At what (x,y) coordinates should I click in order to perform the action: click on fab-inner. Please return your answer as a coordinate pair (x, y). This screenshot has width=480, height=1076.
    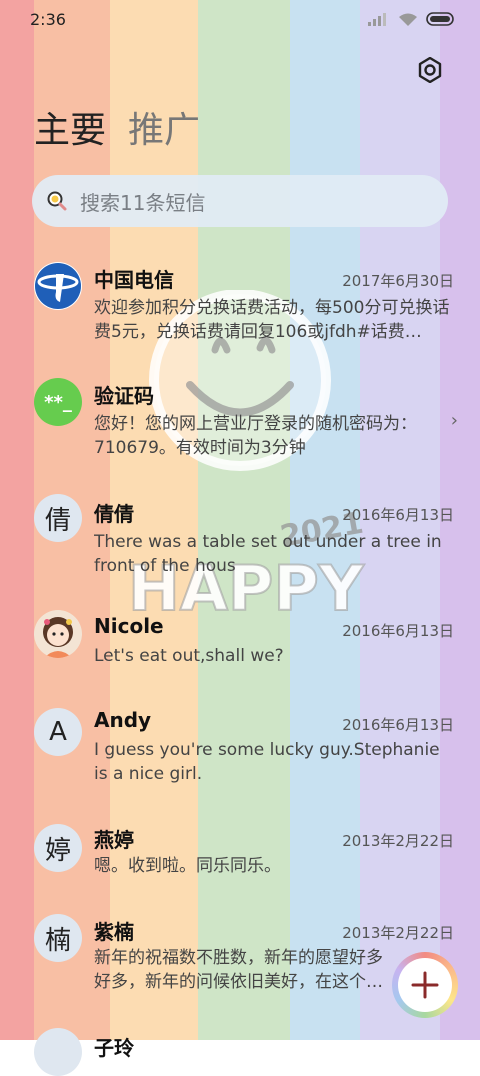
    Looking at the image, I should click on (425, 985).